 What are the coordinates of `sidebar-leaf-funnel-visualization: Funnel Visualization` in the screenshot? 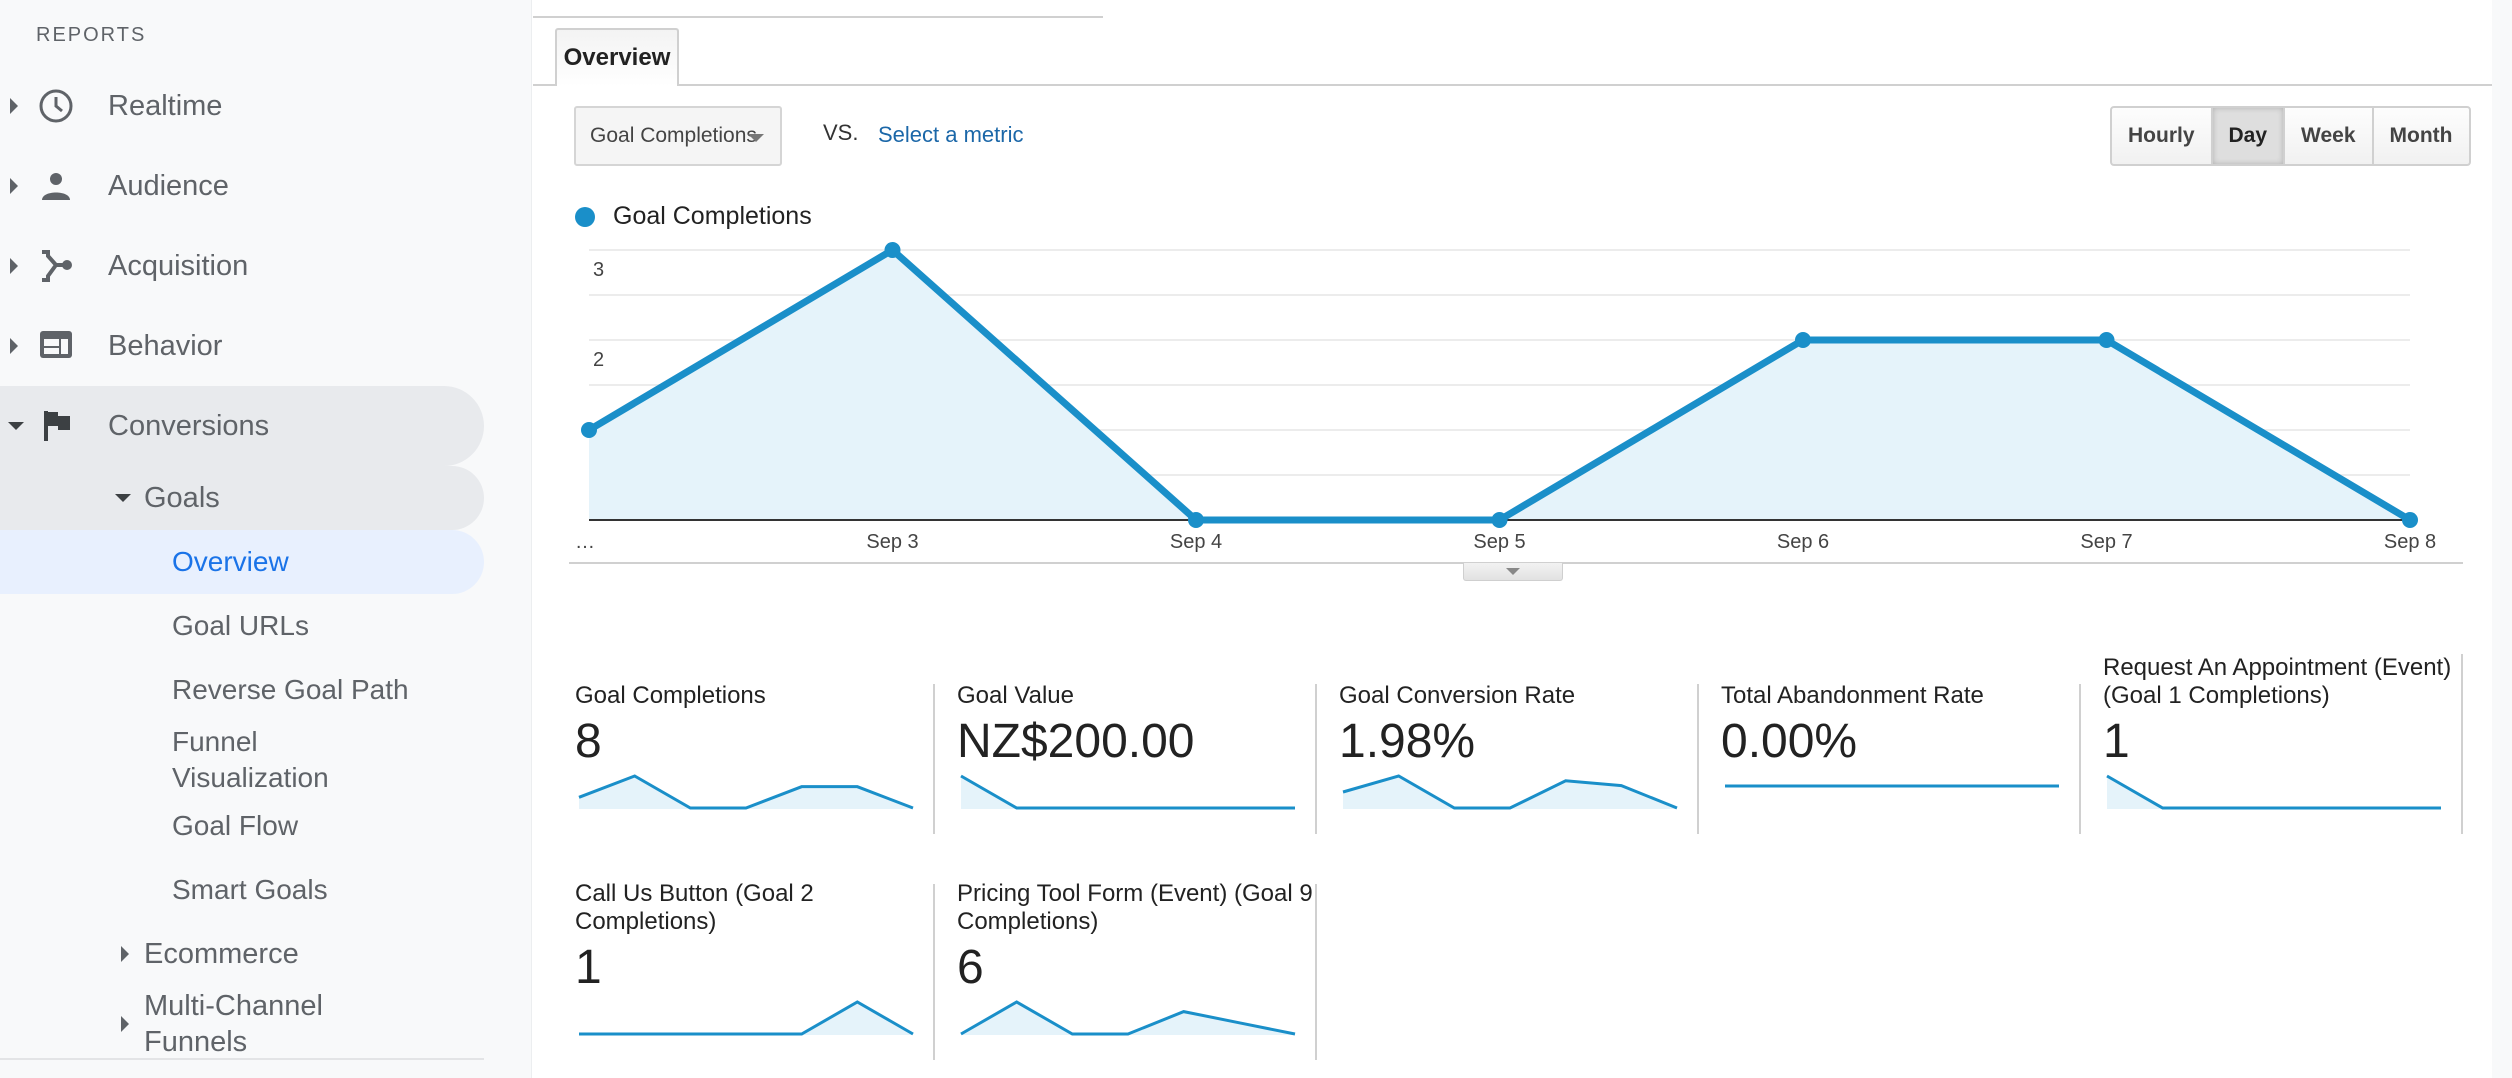 It's located at (242, 760).